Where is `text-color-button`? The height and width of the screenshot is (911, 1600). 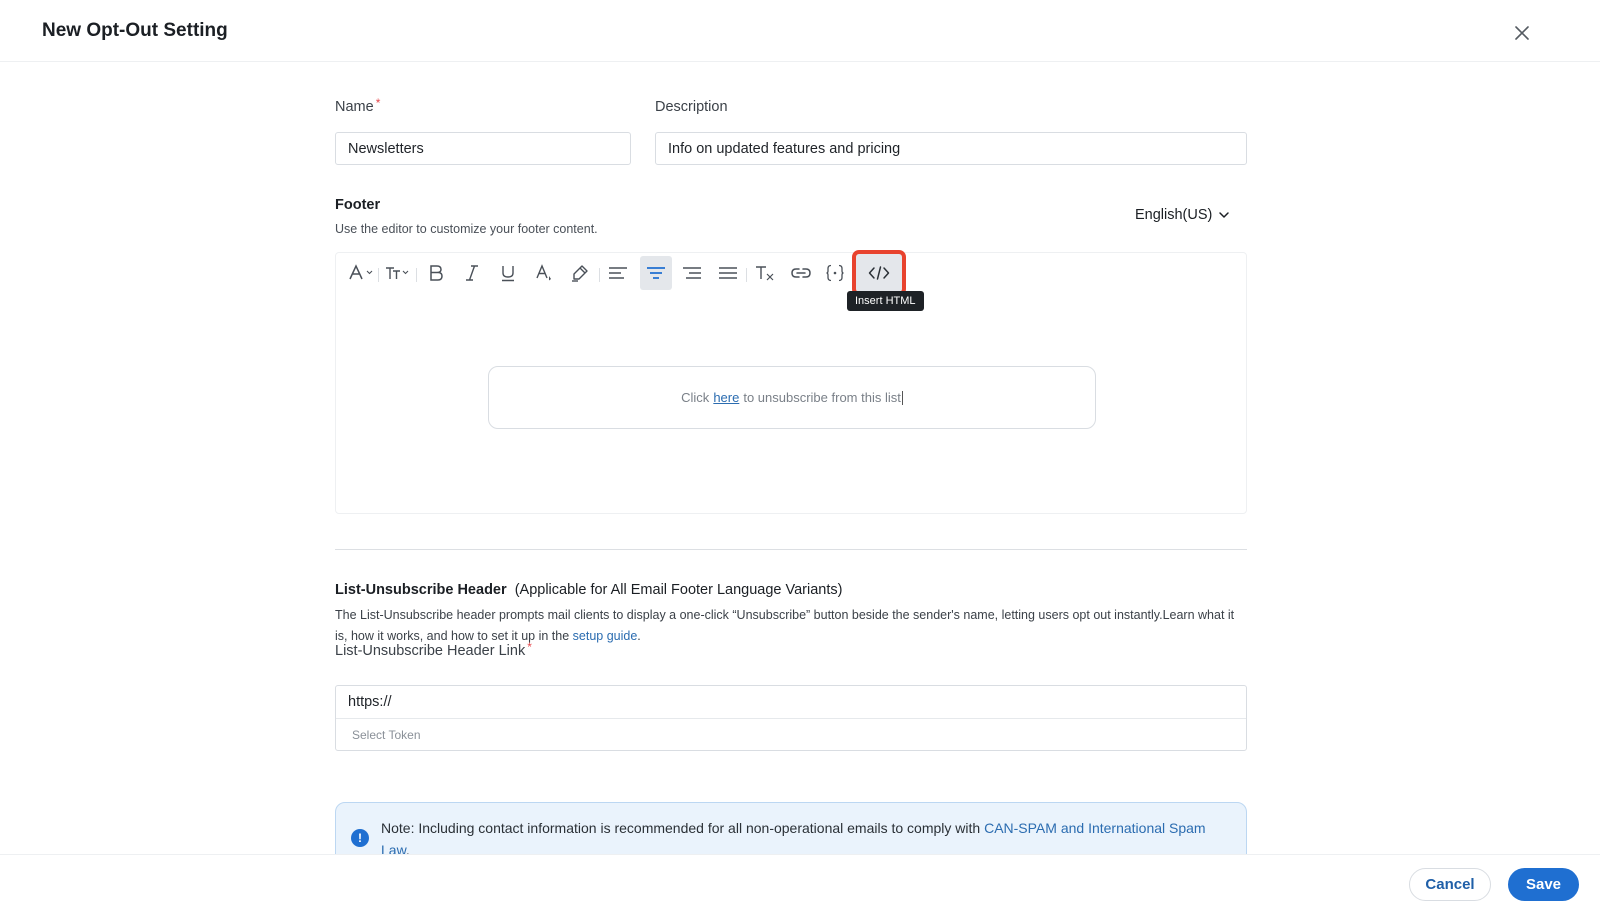 text-color-button is located at coordinates (544, 273).